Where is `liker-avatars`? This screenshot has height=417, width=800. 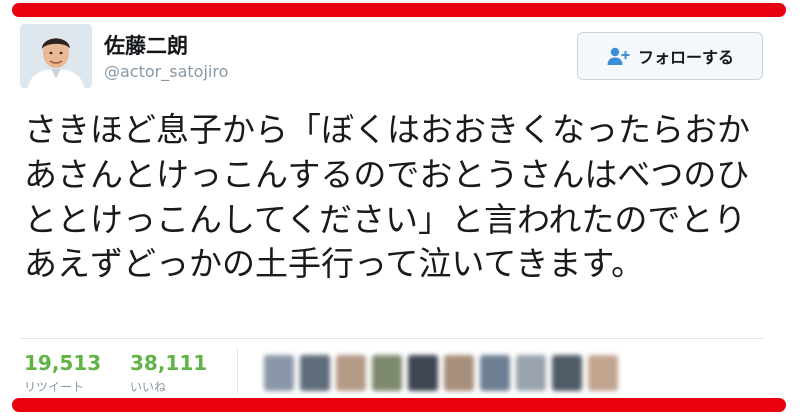
liker-avatars is located at coordinates (441, 373).